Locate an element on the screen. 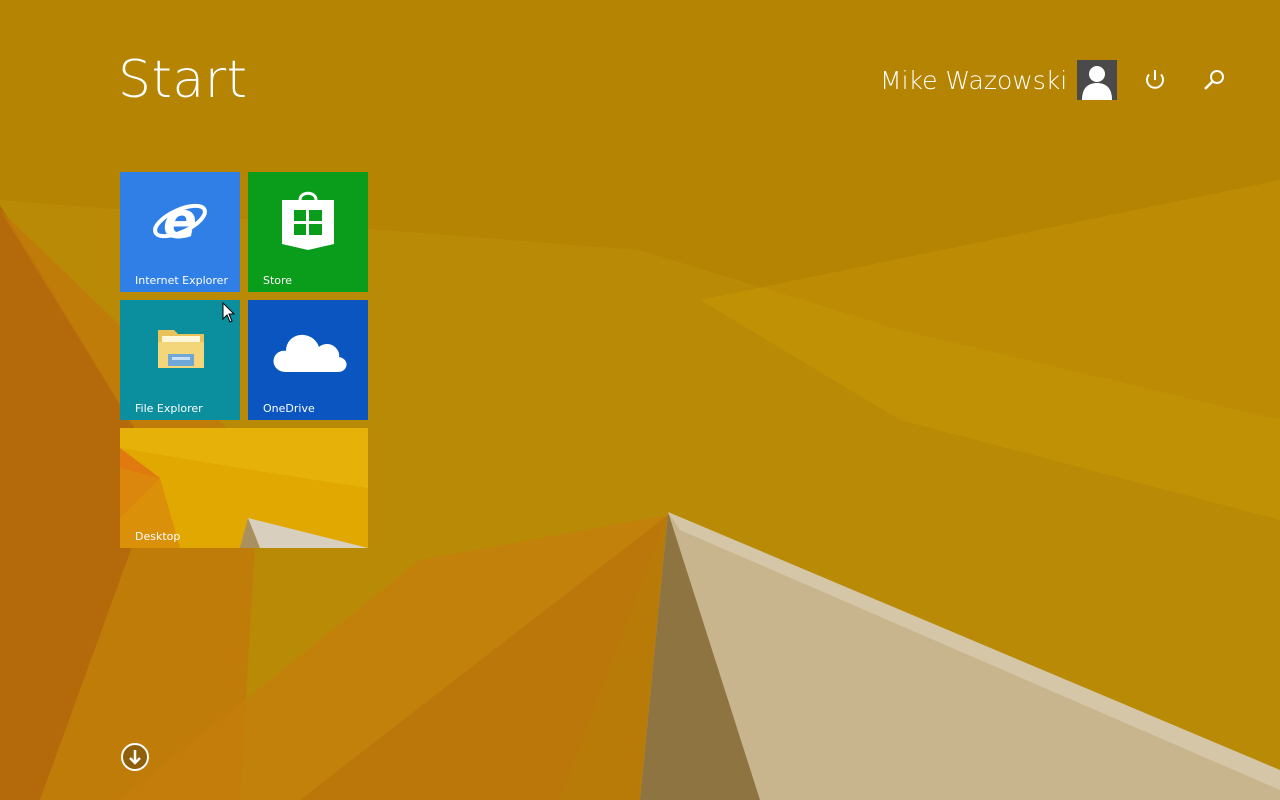  page-title: Start is located at coordinates (183, 80).